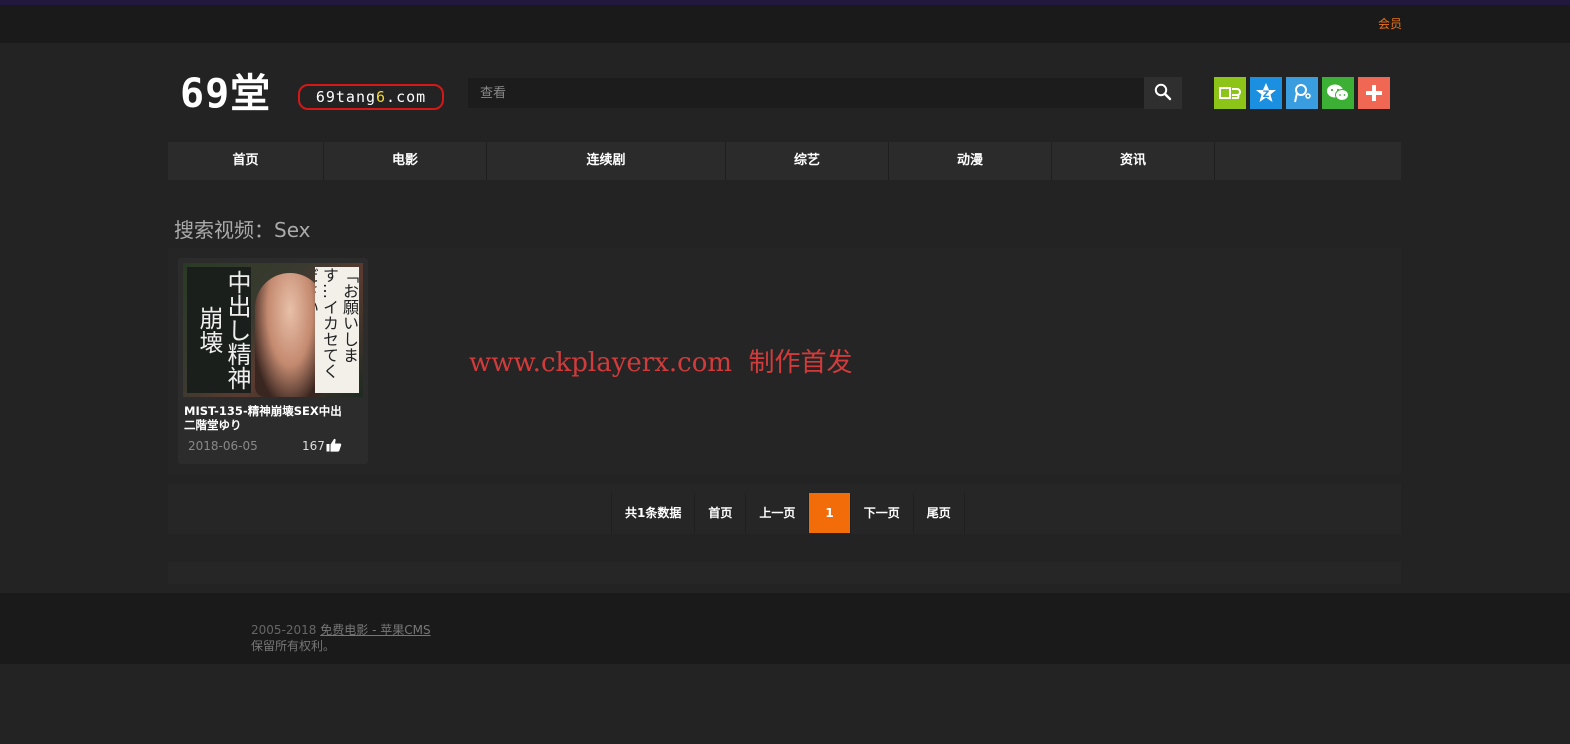 The image size is (1570, 744). I want to click on qzone-icon: Z, so click(1266, 93).